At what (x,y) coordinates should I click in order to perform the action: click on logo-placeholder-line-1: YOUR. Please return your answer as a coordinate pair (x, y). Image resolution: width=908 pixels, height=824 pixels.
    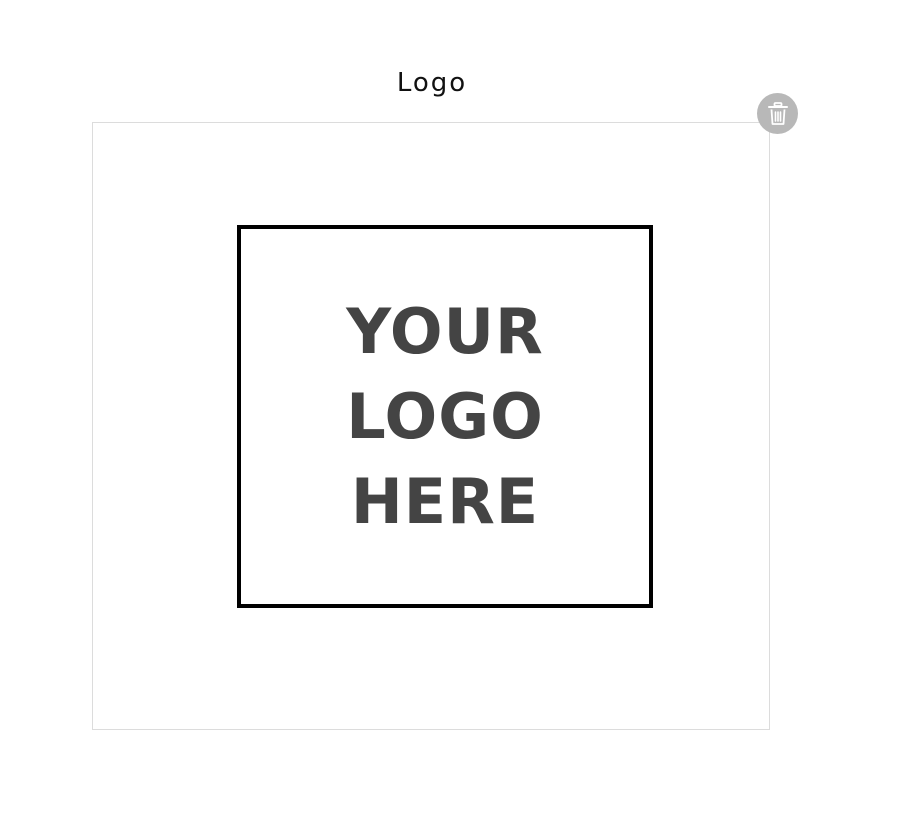
    Looking at the image, I should click on (445, 331).